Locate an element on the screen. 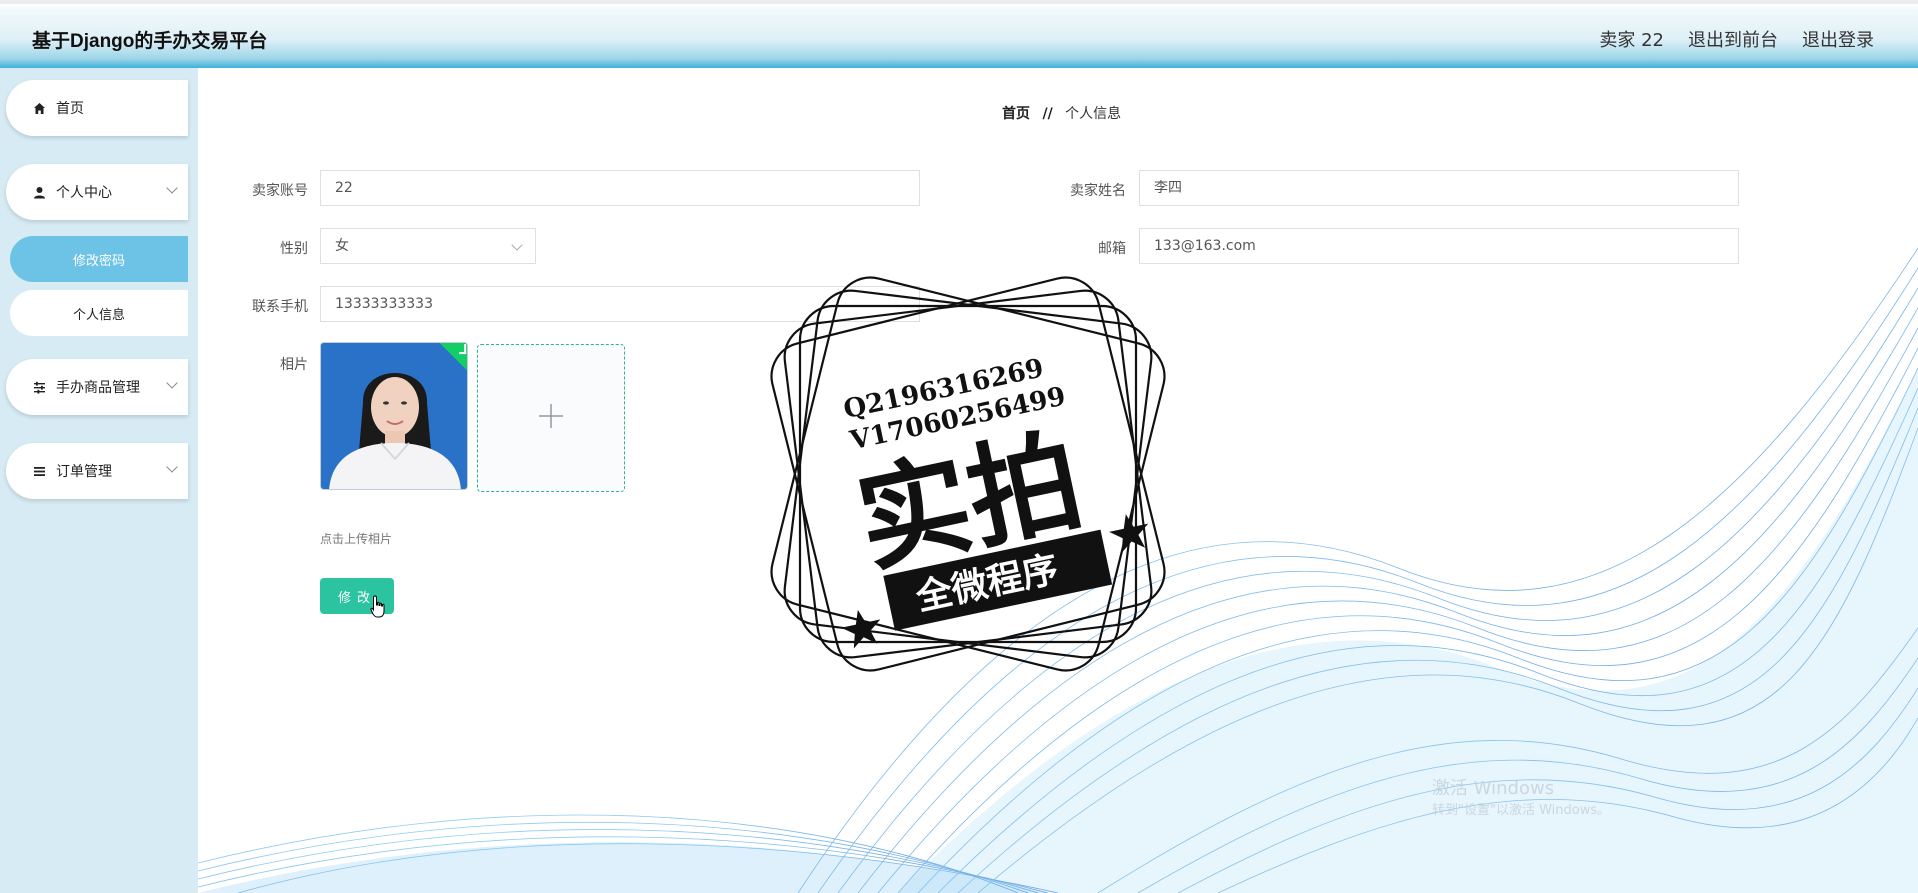  breadcrumb-home: 首页 is located at coordinates (1016, 114).